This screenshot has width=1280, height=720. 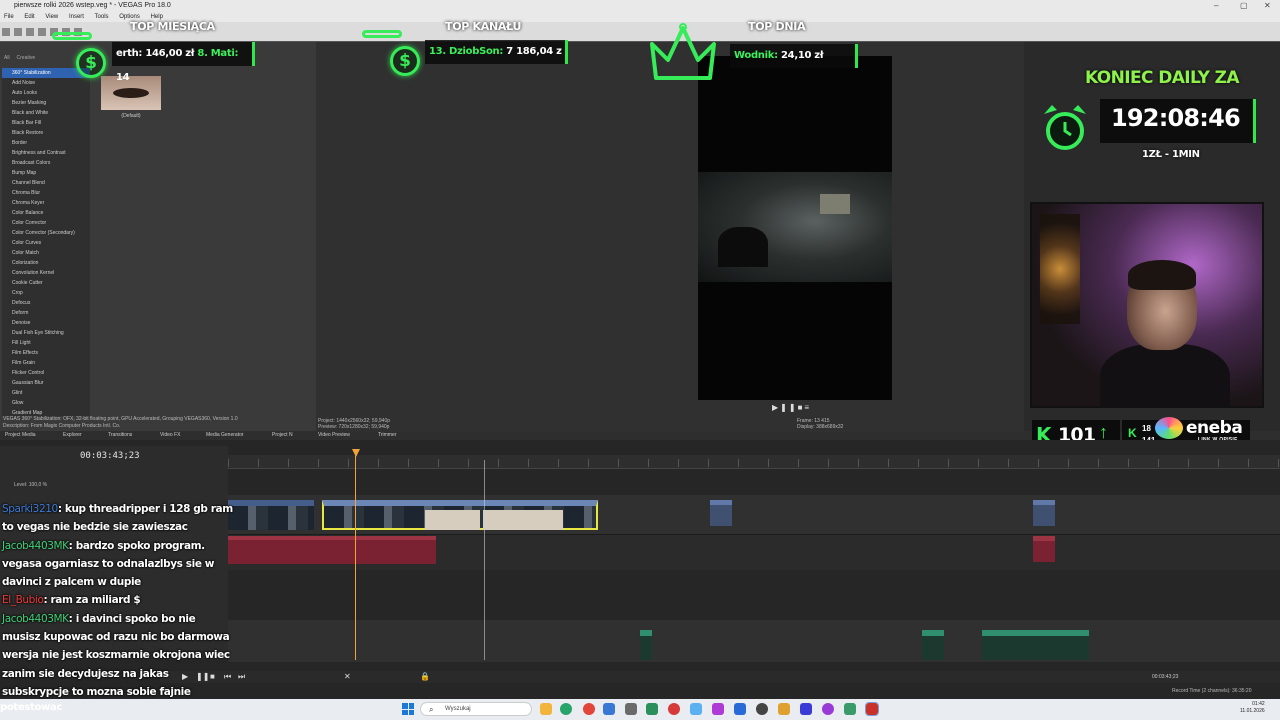 I want to click on menu-view: View, so click(x=51, y=17).